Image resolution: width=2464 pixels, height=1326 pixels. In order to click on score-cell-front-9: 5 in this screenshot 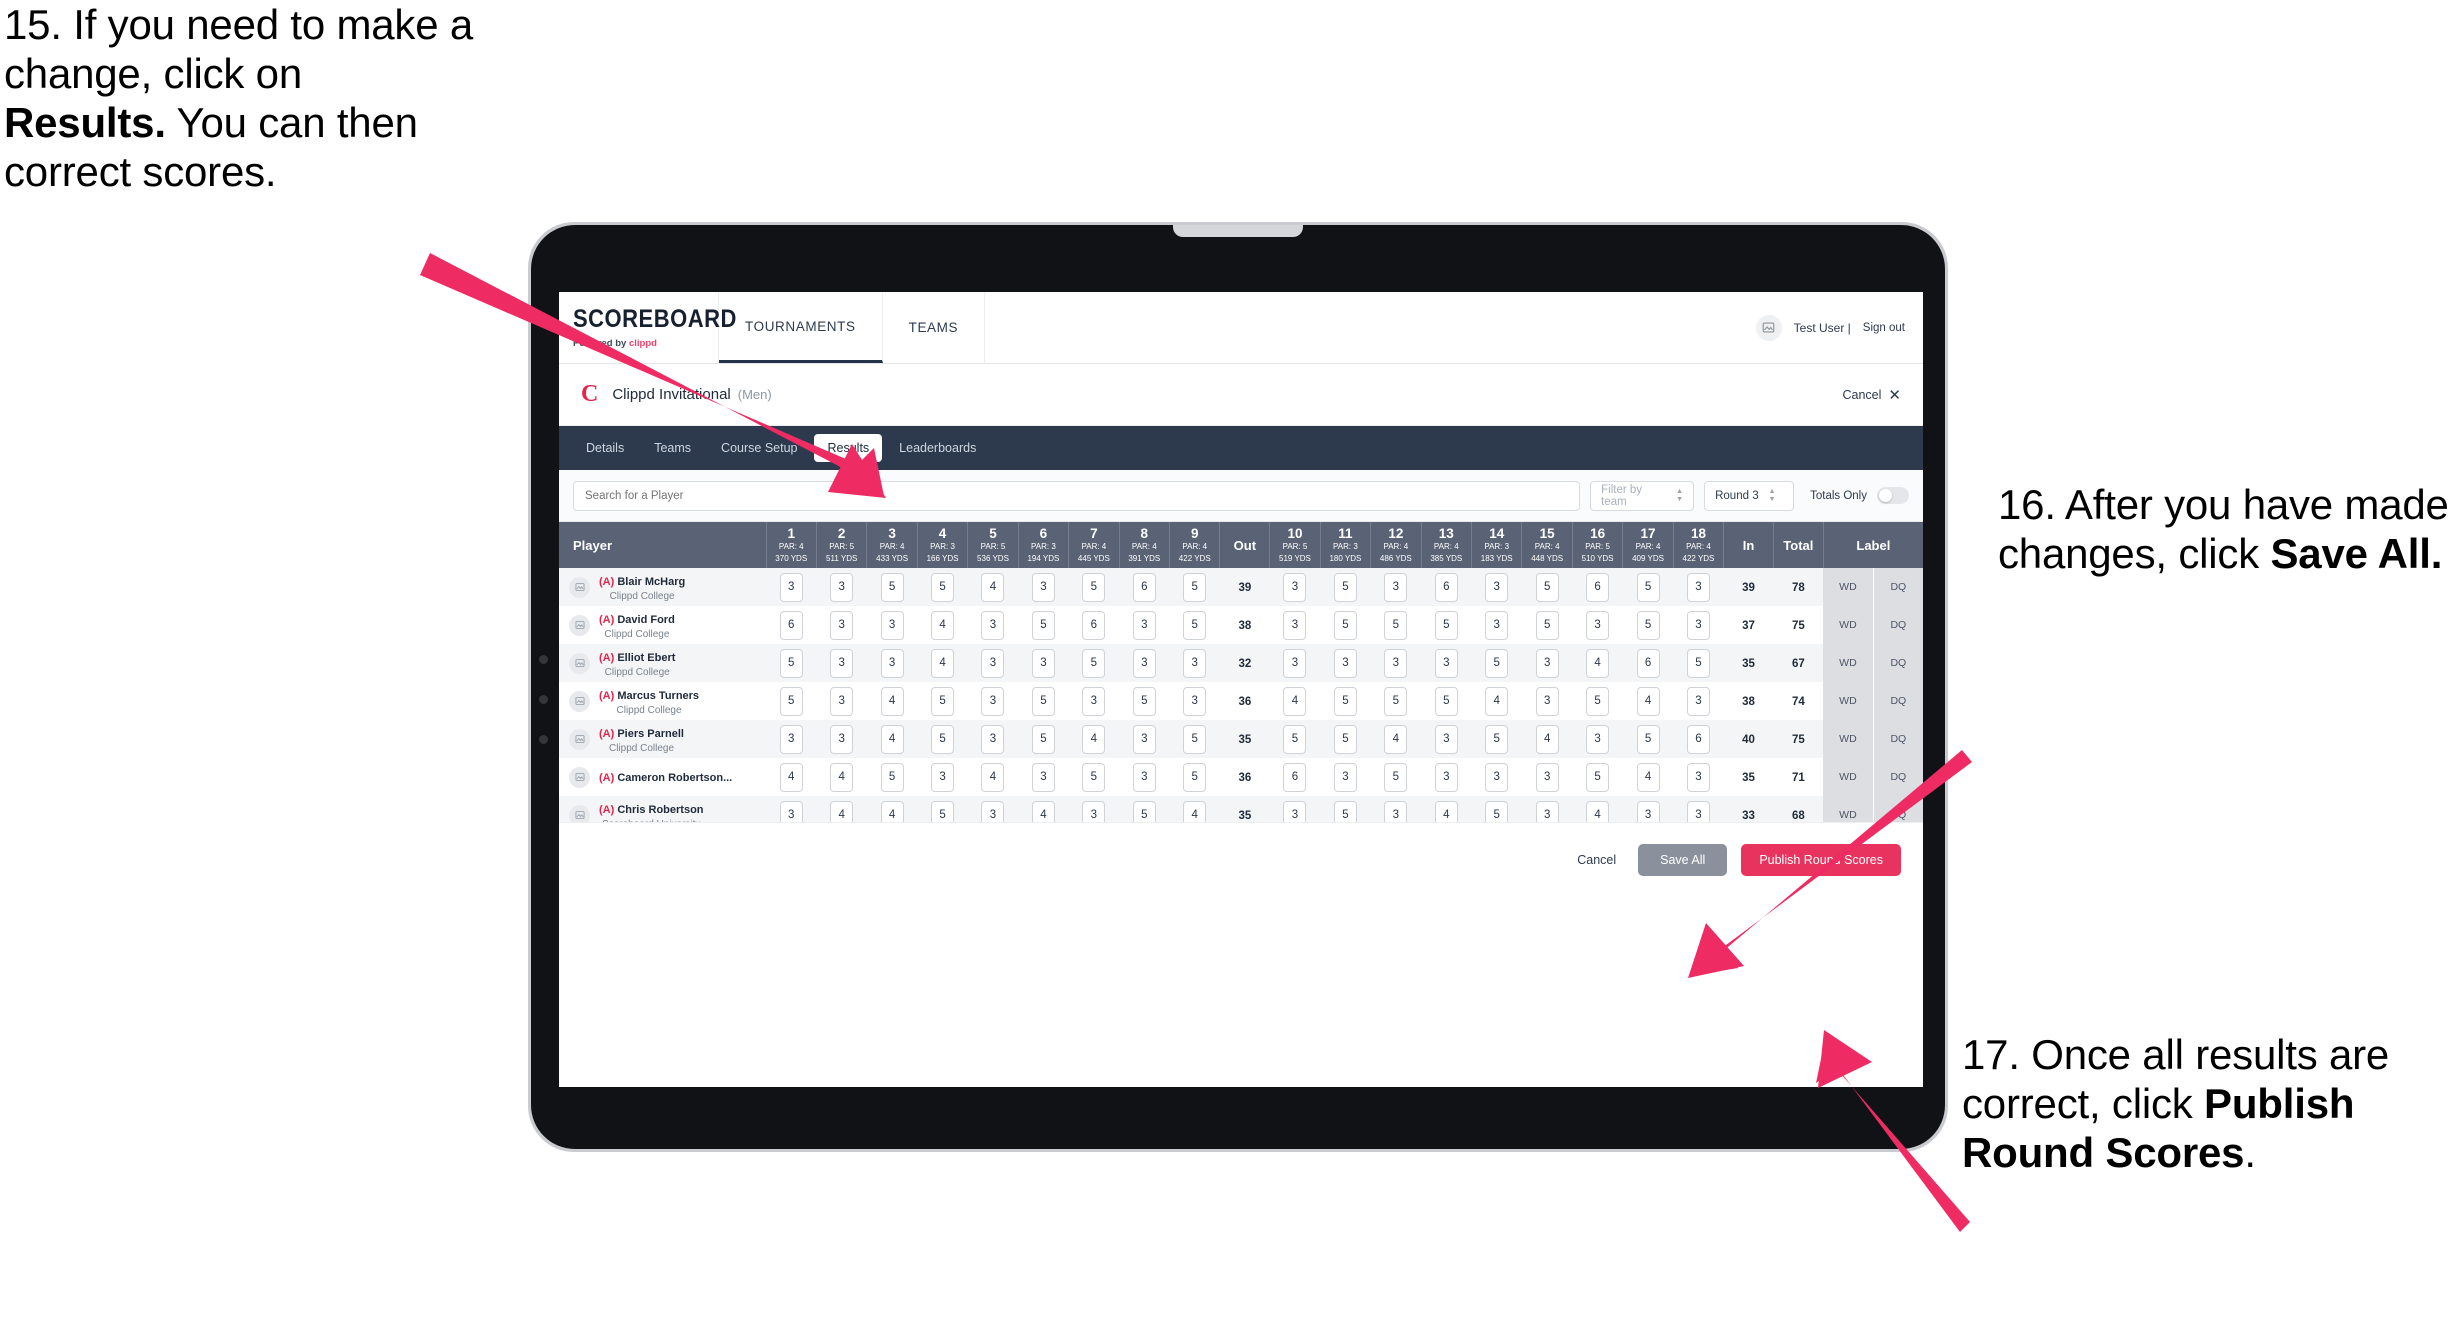, I will do `click(1195, 625)`.